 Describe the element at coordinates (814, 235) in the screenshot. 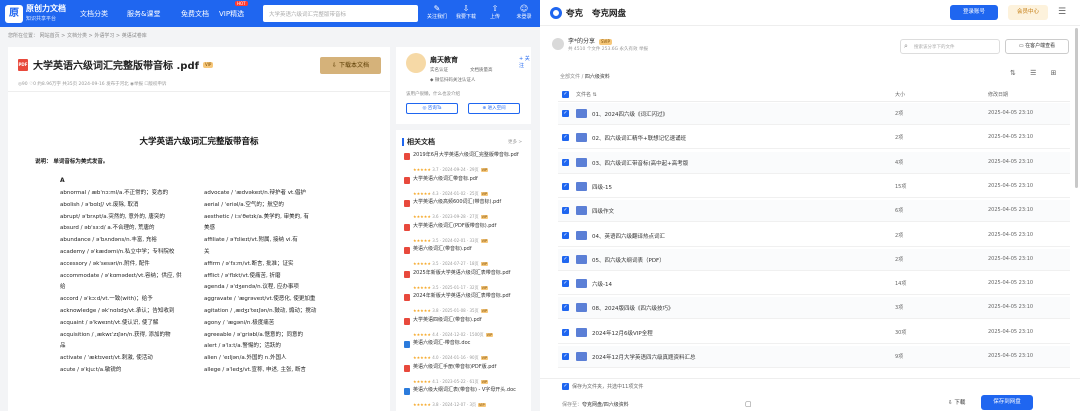

I see `file-row: ✓ 04、英语四六级翻译热点词汇 2项 2025-04-05 23:10` at that location.